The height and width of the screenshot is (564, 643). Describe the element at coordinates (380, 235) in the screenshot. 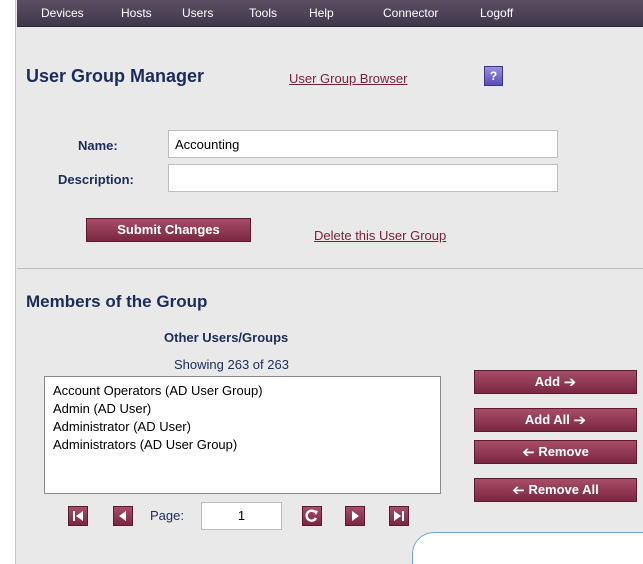

I see `delete-user-group-link: Delete this User Group` at that location.